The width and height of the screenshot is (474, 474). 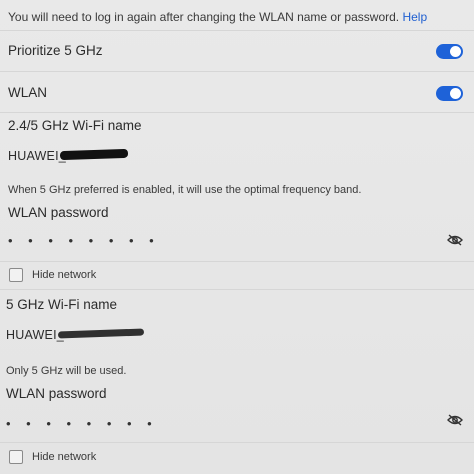 What do you see at coordinates (237, 51) in the screenshot?
I see `prioritize-5ghz-row: Prioritize 5 GHz` at bounding box center [237, 51].